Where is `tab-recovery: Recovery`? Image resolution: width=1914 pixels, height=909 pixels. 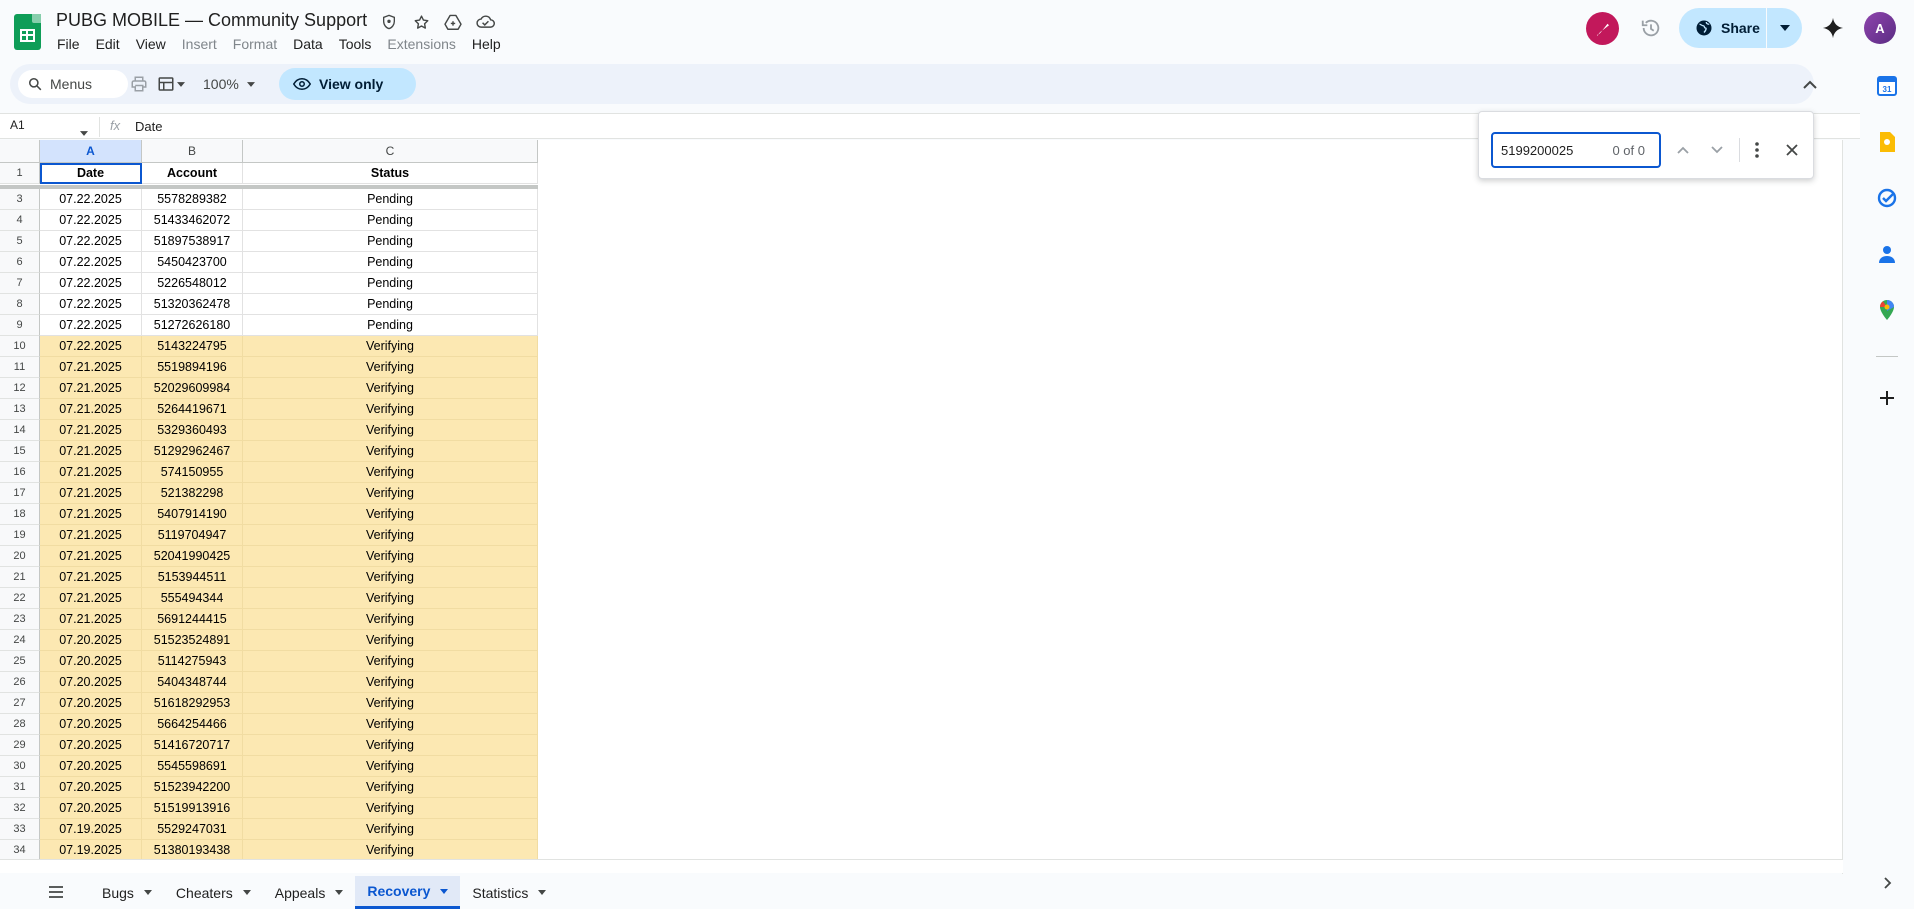
tab-recovery: Recovery is located at coordinates (408, 892).